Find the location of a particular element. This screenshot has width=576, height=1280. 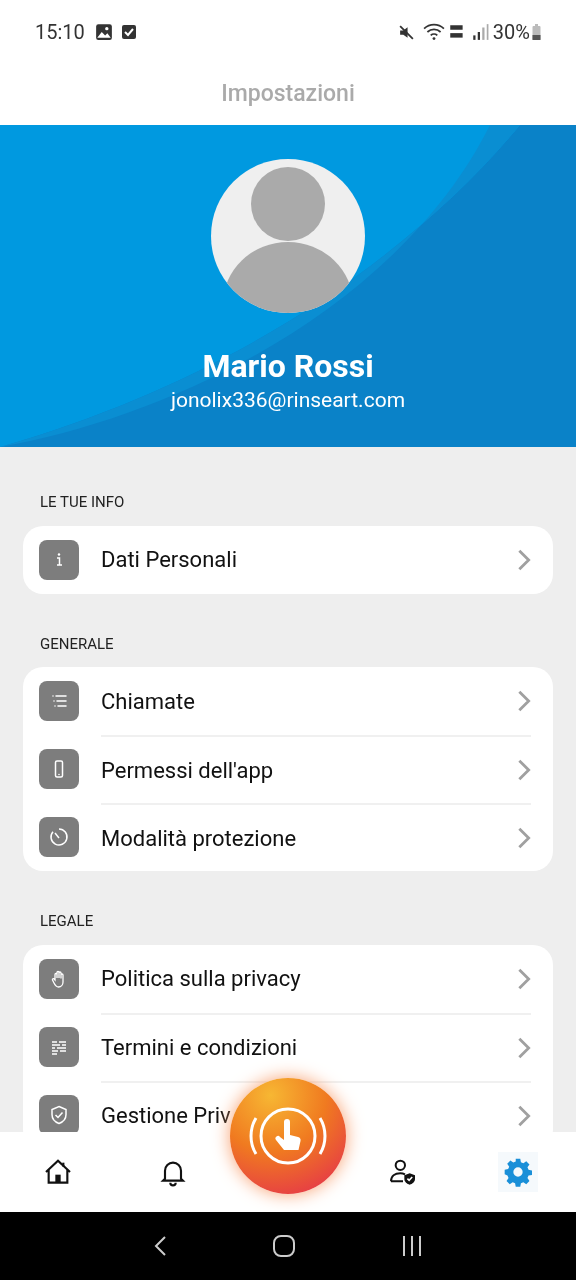

signal-icon is located at coordinates (479, 32).